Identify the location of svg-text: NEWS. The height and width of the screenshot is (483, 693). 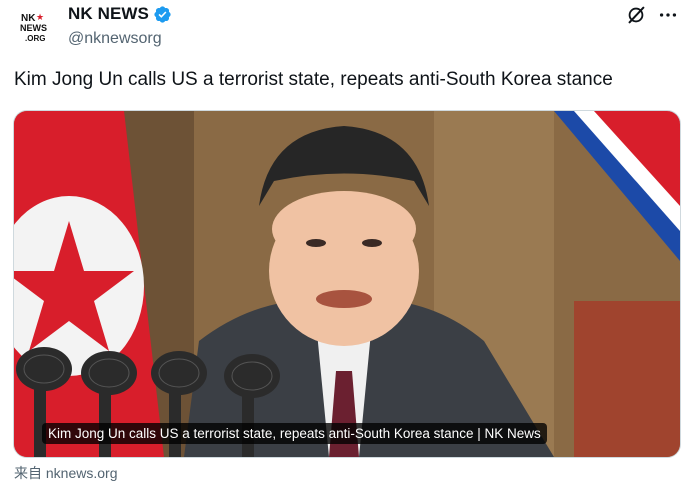
(33, 28).